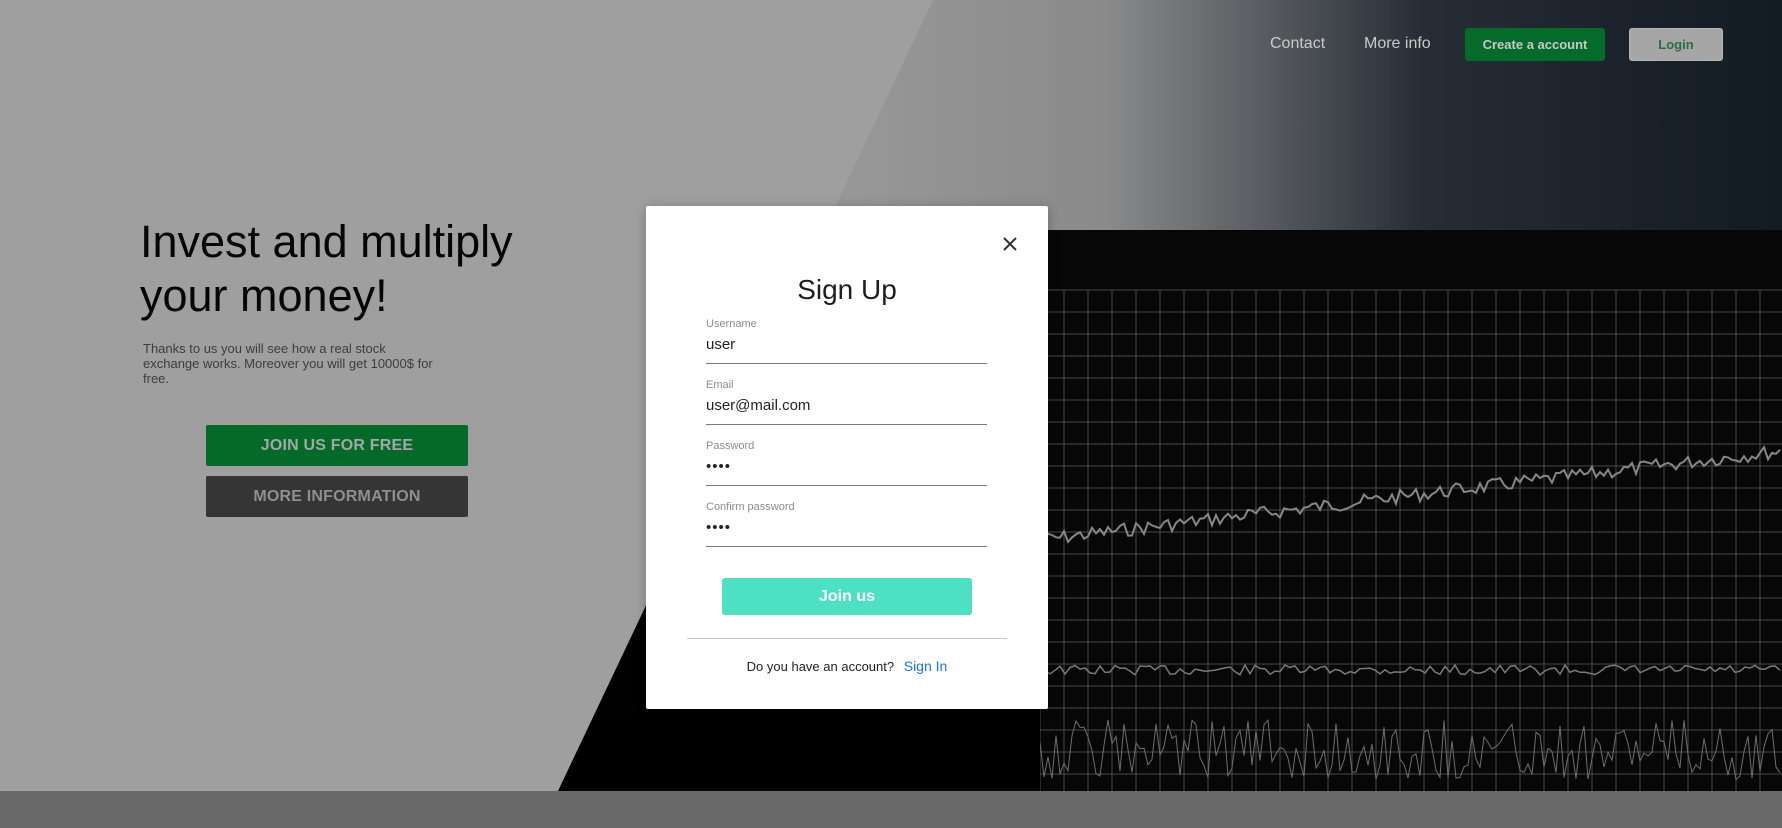 Image resolution: width=1782 pixels, height=828 pixels. I want to click on close-icon, so click(1010, 244).